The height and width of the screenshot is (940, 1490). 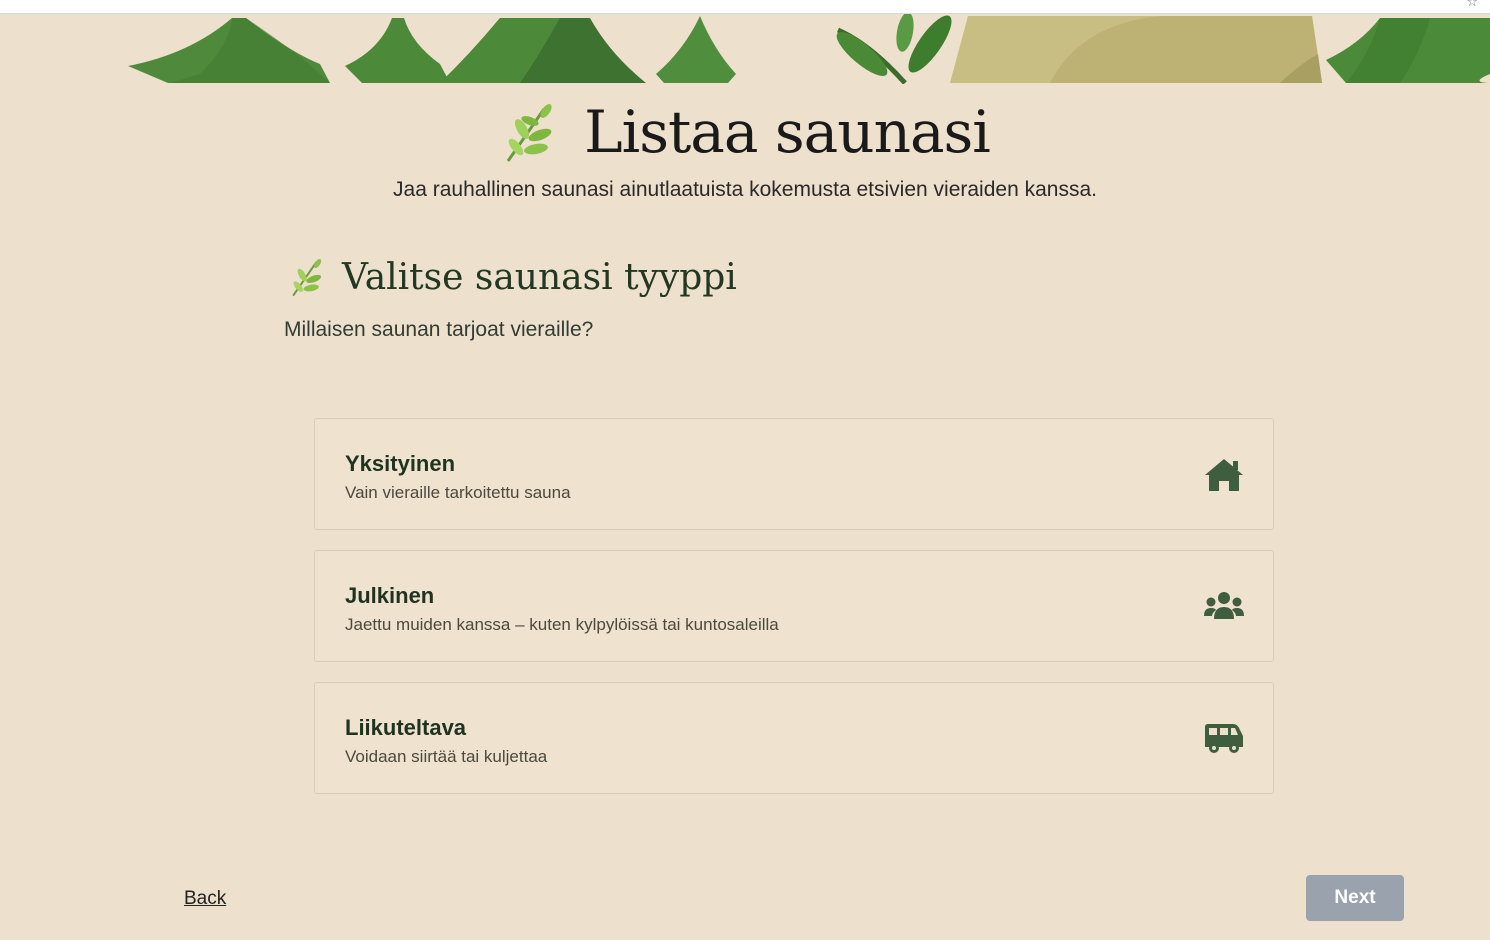 What do you see at coordinates (446, 756) in the screenshot?
I see `option-description: Voidaan siirtää tai kuljettaa` at bounding box center [446, 756].